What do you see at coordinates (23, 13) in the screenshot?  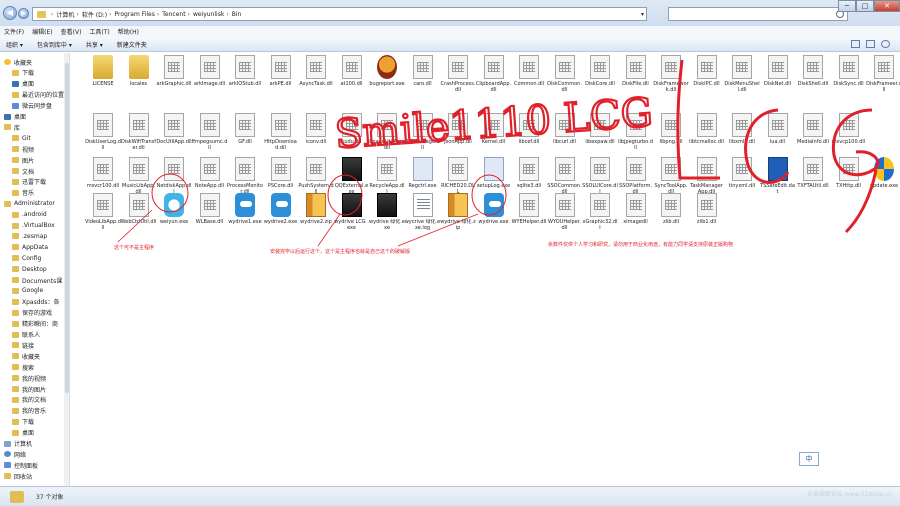 I see `forward-button: ▶` at bounding box center [23, 13].